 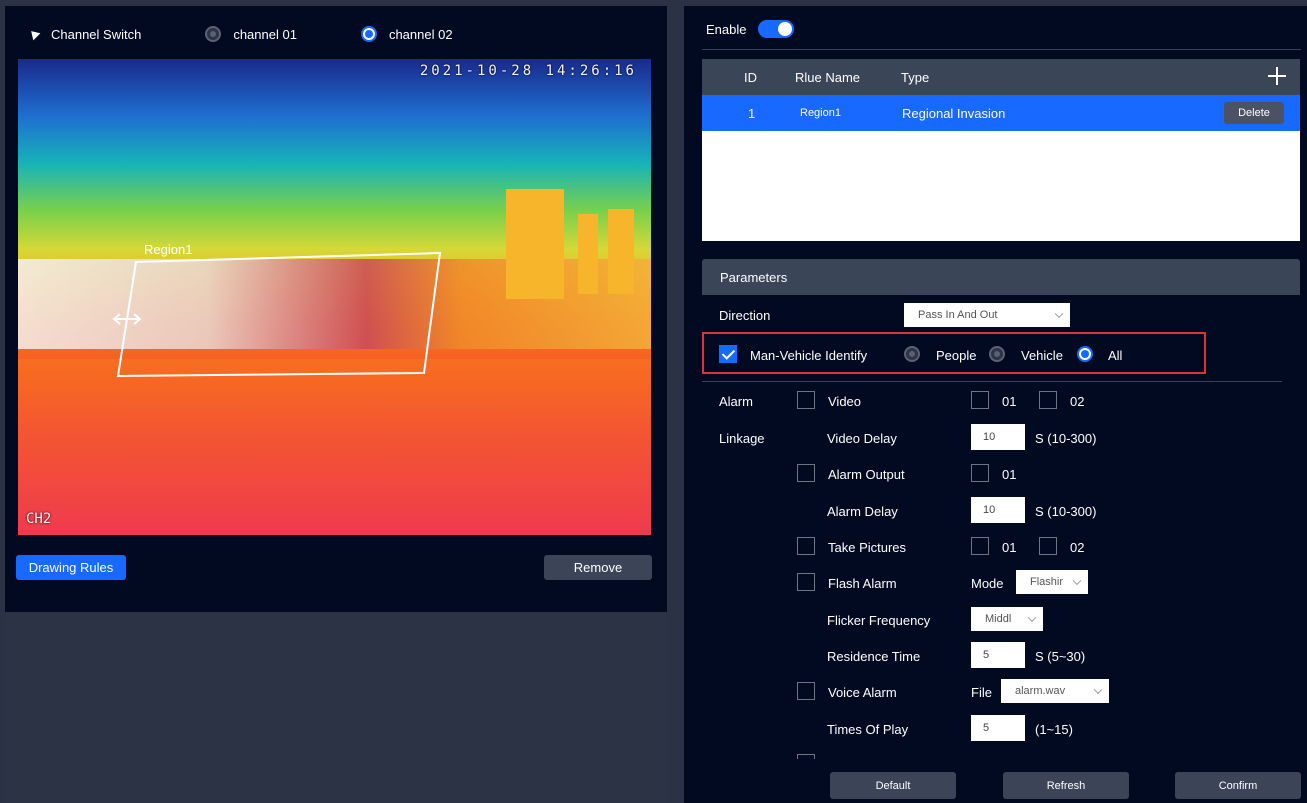 I want to click on file-select: alarm.wav, so click(x=1055, y=691).